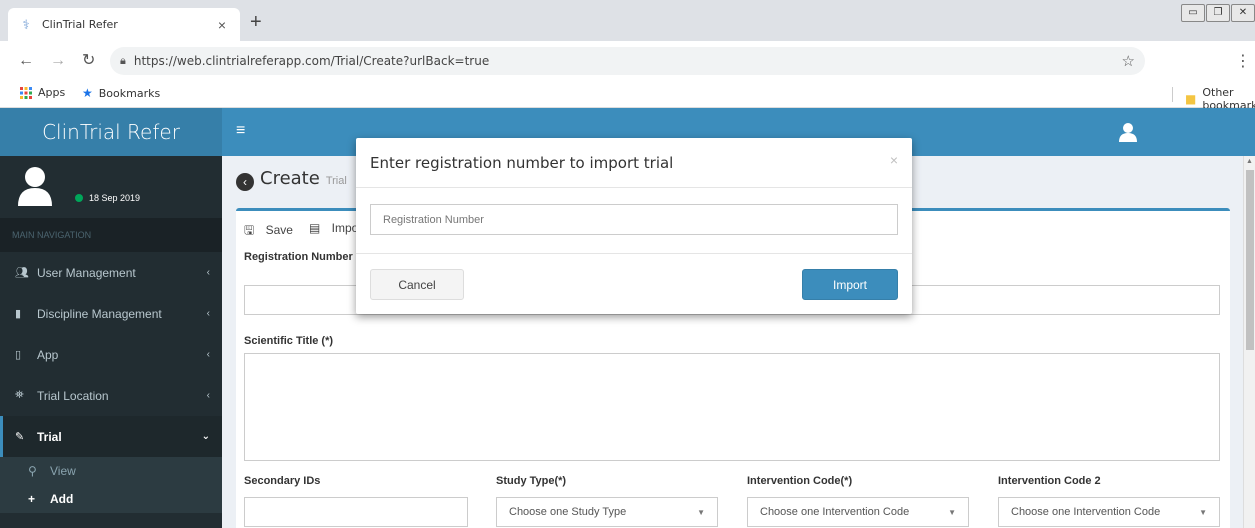  What do you see at coordinates (240, 131) in the screenshot?
I see `hamburger-menu-icon: ≡` at bounding box center [240, 131].